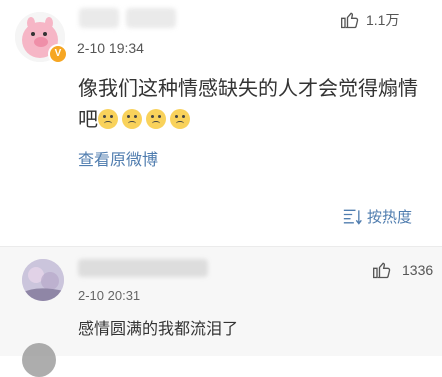 The width and height of the screenshot is (442, 377). What do you see at coordinates (390, 217) in the screenshot?
I see `sort-label: 按热度` at bounding box center [390, 217].